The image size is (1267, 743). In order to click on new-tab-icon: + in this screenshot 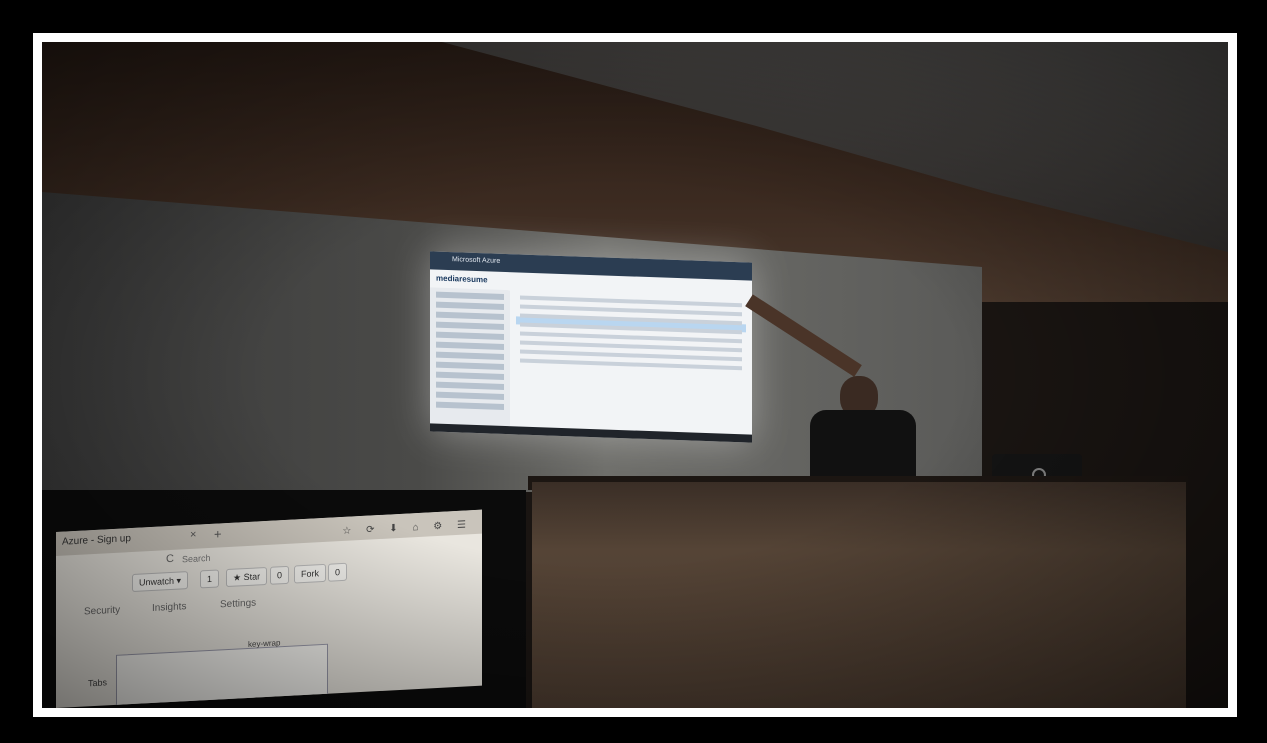, I will do `click(218, 533)`.